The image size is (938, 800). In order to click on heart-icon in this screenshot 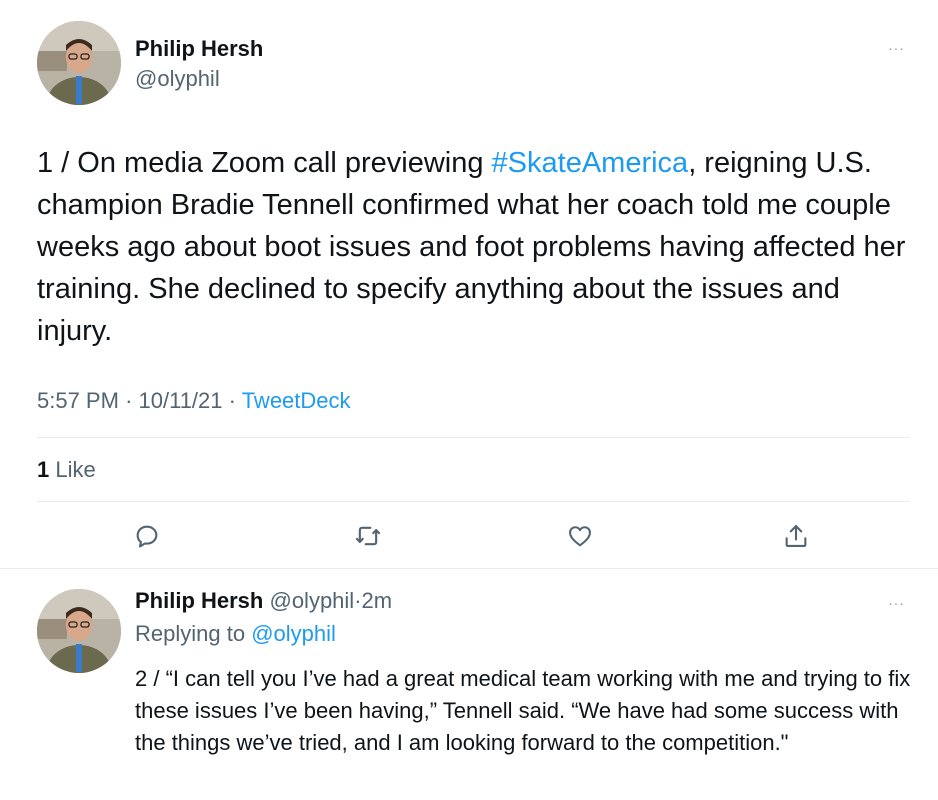, I will do `click(580, 536)`.